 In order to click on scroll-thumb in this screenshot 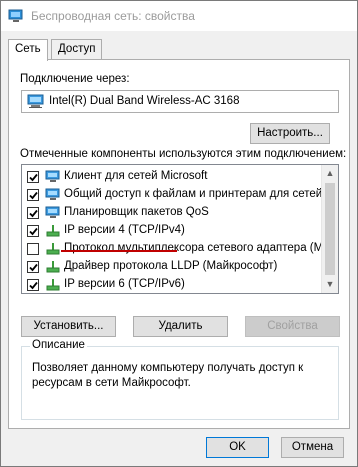, I will do `click(330, 229)`.